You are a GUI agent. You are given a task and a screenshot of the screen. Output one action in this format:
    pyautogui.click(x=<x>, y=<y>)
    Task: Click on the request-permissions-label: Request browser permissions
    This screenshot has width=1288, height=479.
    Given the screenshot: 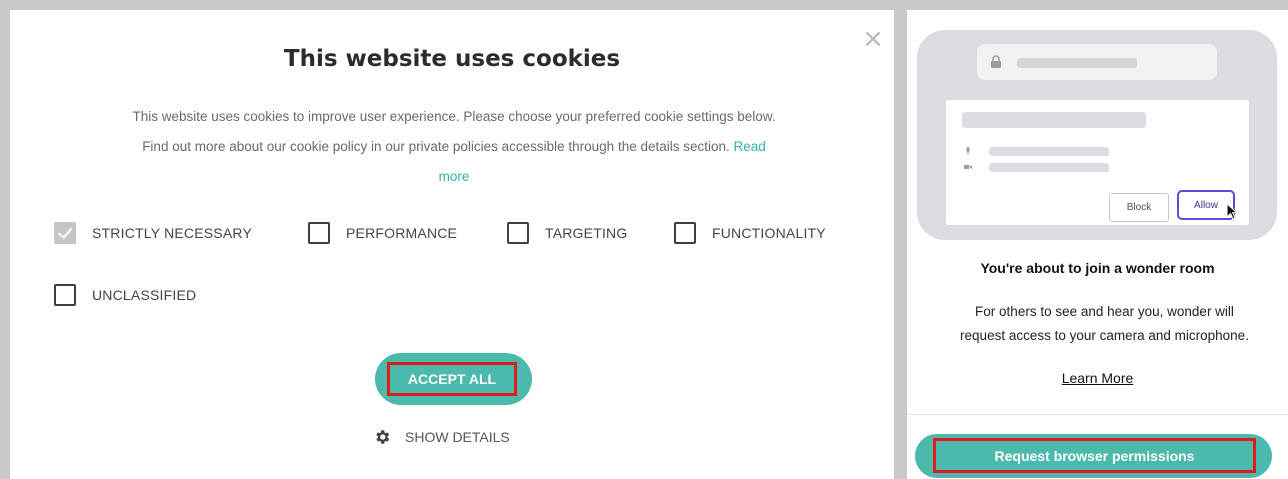 What is the action you would take?
    pyautogui.click(x=1094, y=455)
    